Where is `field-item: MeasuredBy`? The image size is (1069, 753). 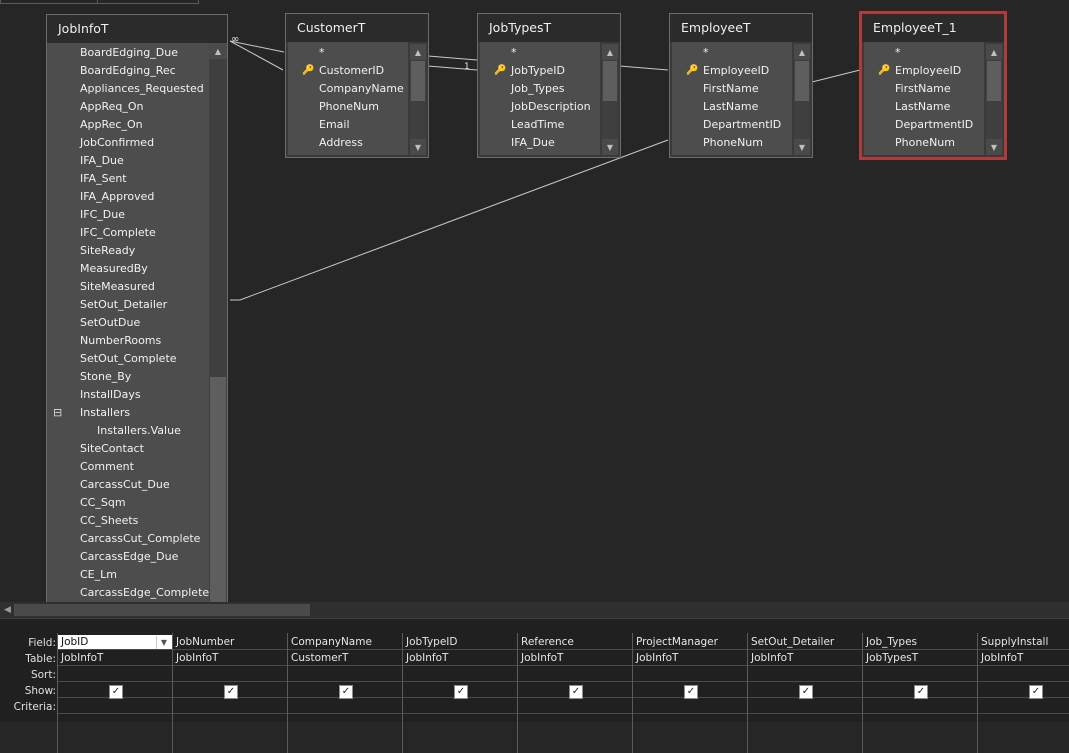 field-item: MeasuredBy is located at coordinates (128, 269).